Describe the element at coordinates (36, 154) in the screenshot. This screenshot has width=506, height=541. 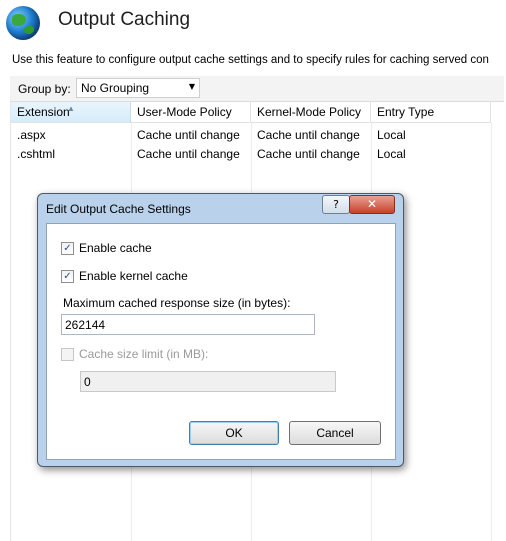
I see `cell-extension: .cshtml` at that location.